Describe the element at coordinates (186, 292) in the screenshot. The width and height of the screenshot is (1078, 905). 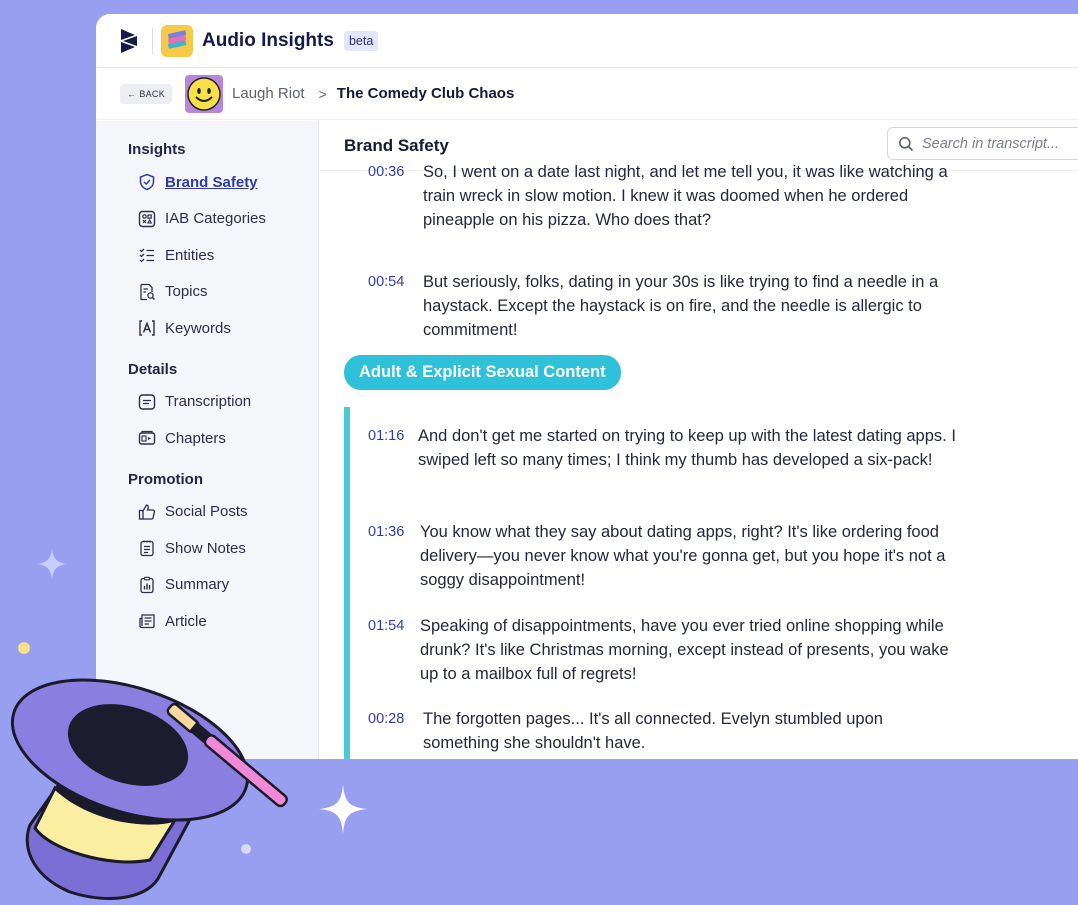
I see `sidebar-item-label: Topics` at that location.